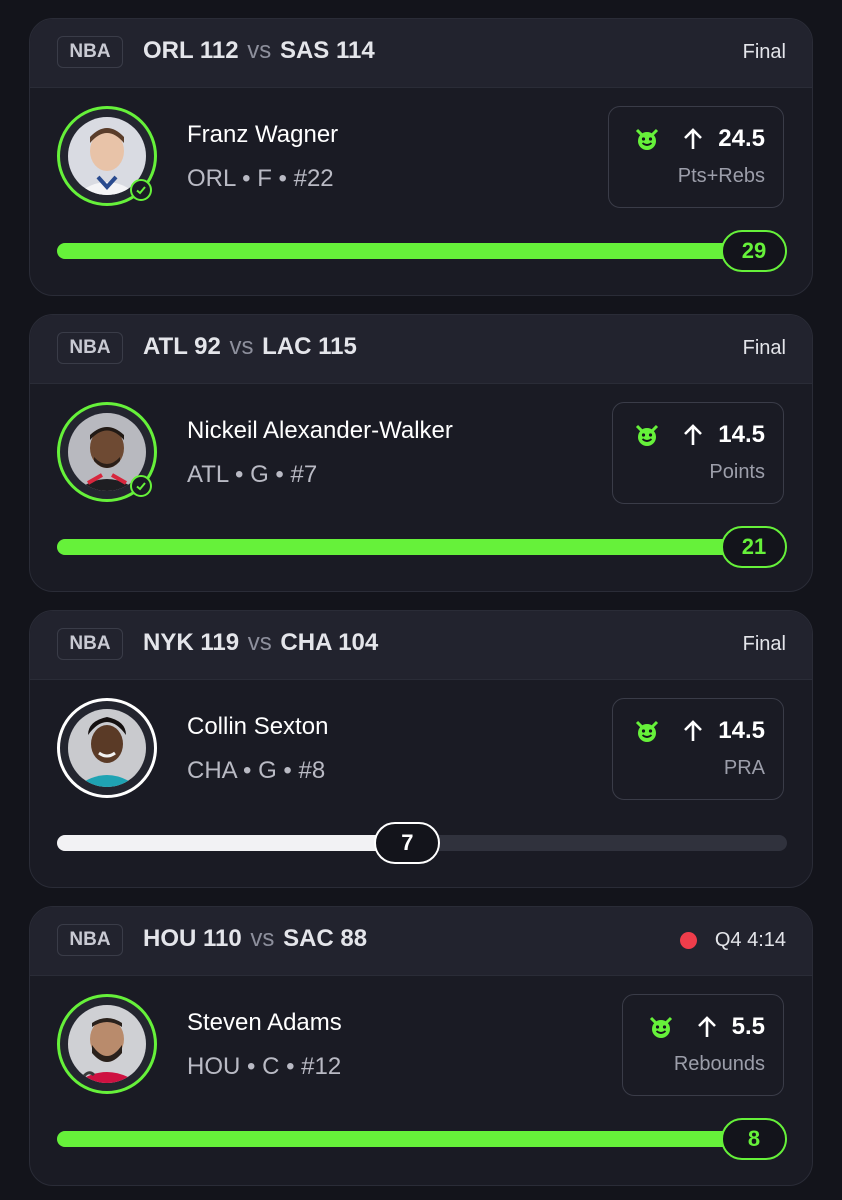 The height and width of the screenshot is (1200, 842). Describe the element at coordinates (754, 547) in the screenshot. I see `result-pill: 21` at that location.